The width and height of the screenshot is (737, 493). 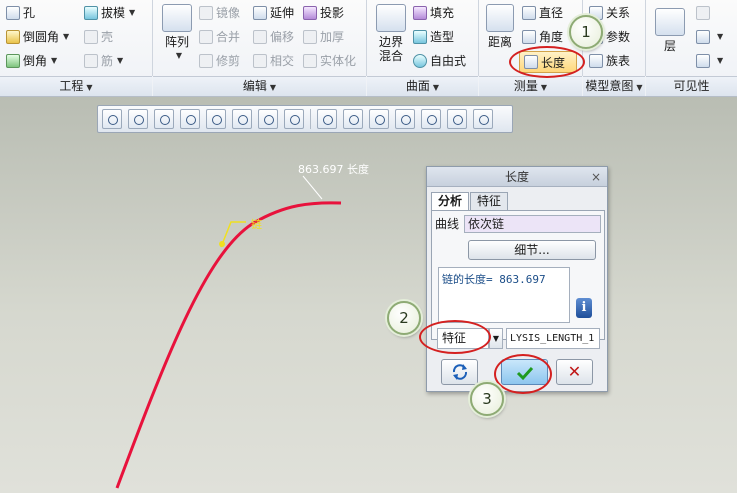 What do you see at coordinates (584, 308) in the screenshot?
I see `info-icon: i` at bounding box center [584, 308].